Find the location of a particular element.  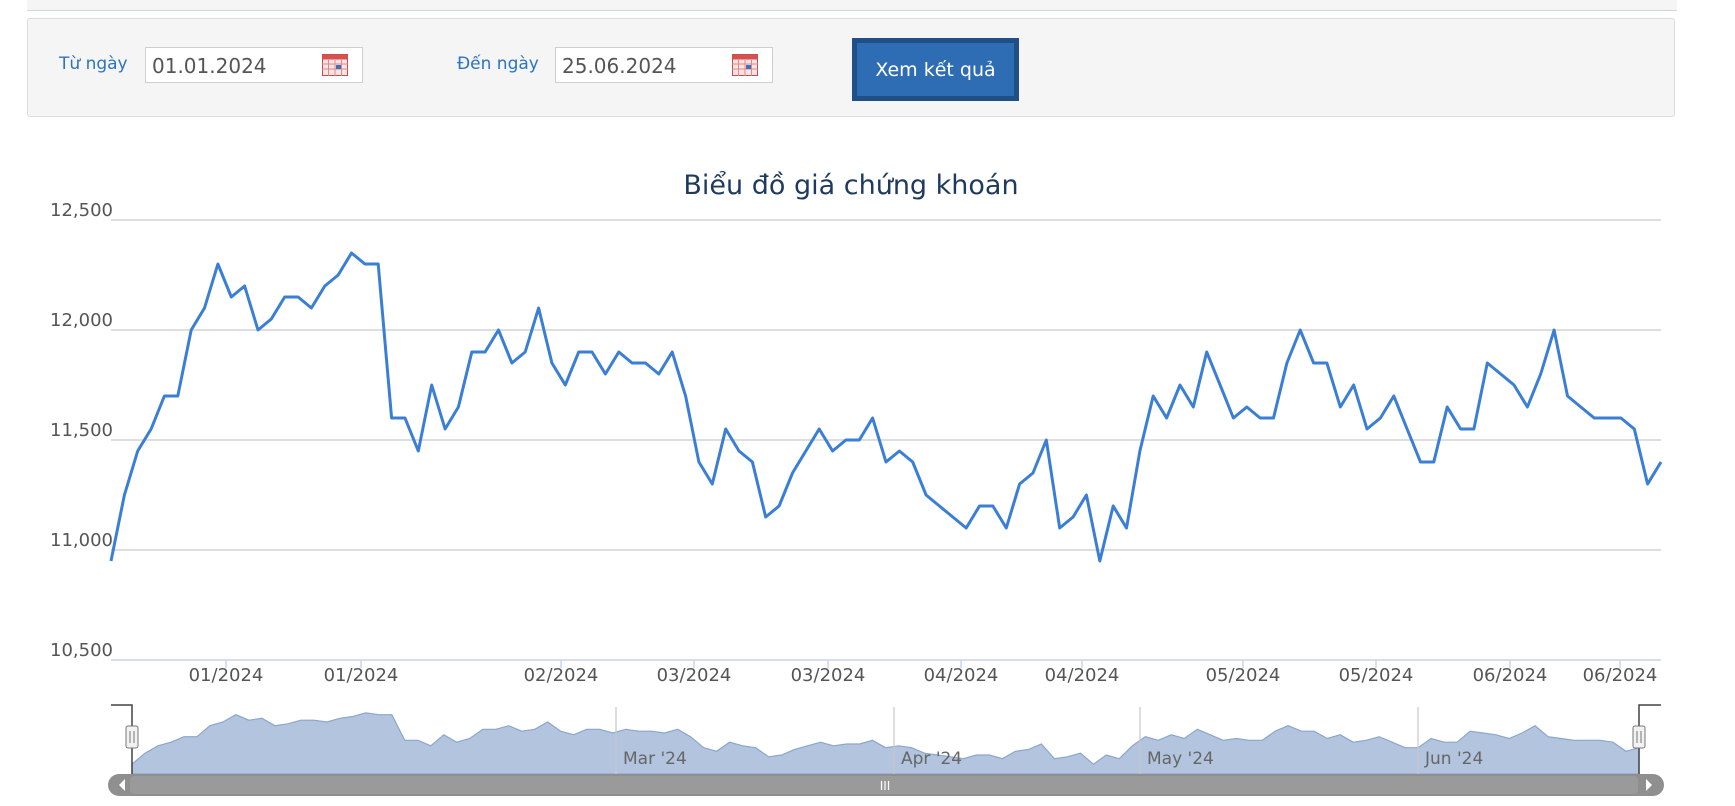

scrollbar-grip: III is located at coordinates (885, 786).